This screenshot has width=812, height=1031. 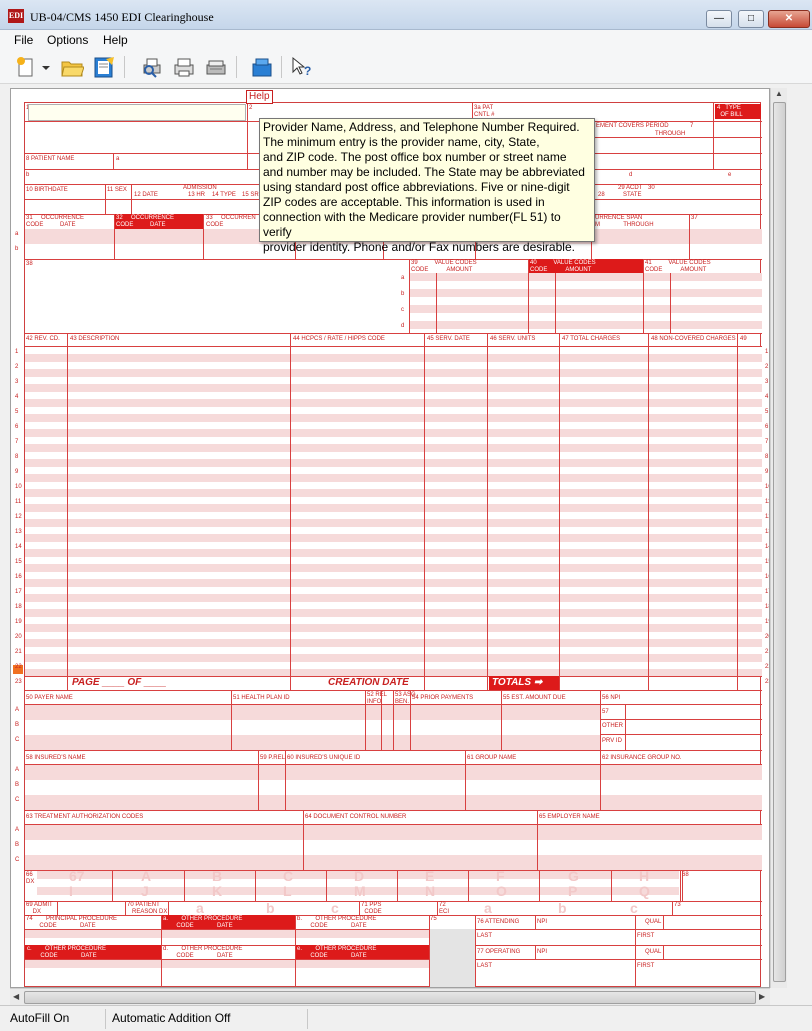 What do you see at coordinates (18, 517) in the screenshot?
I see `service-line-number: 12` at bounding box center [18, 517].